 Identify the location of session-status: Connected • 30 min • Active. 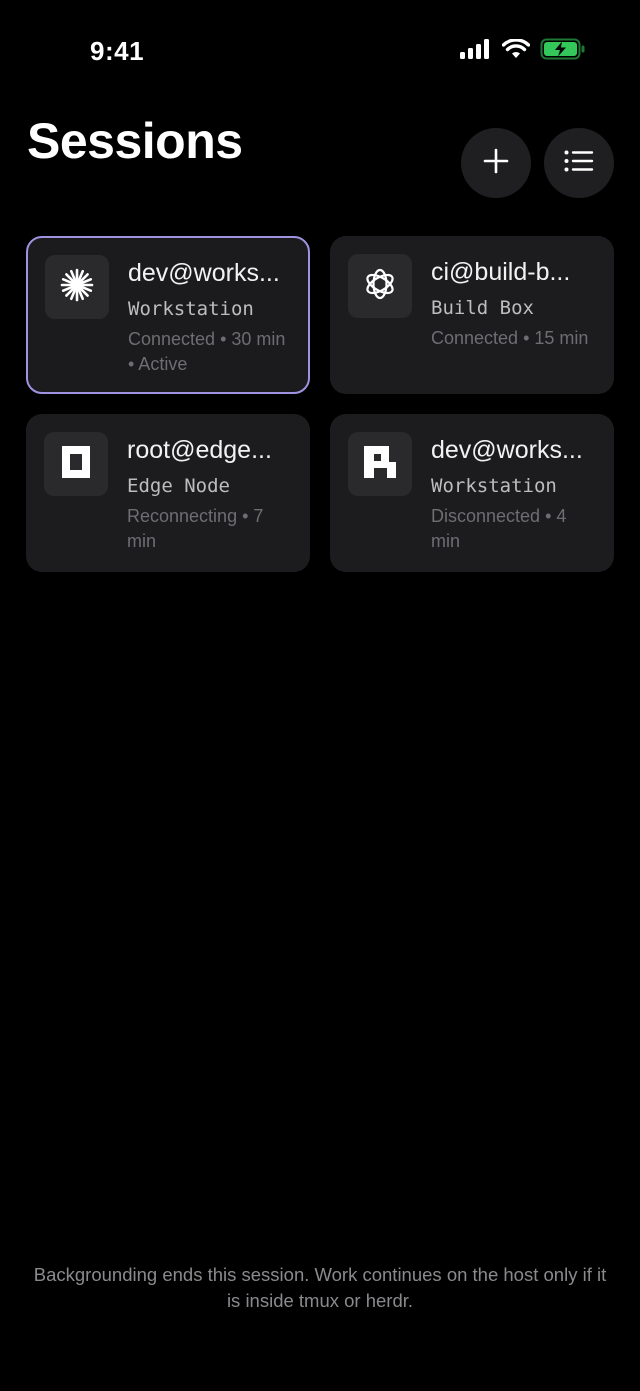
(207, 351).